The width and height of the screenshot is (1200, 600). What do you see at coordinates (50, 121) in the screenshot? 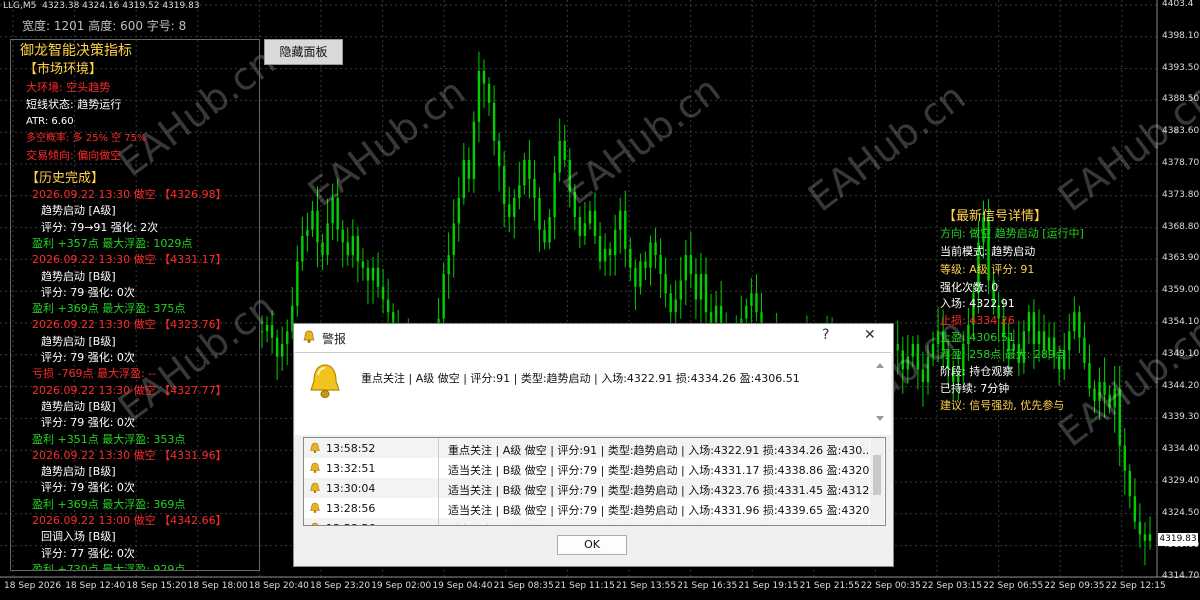
I see `atr-value: ATR: 6.60` at bounding box center [50, 121].